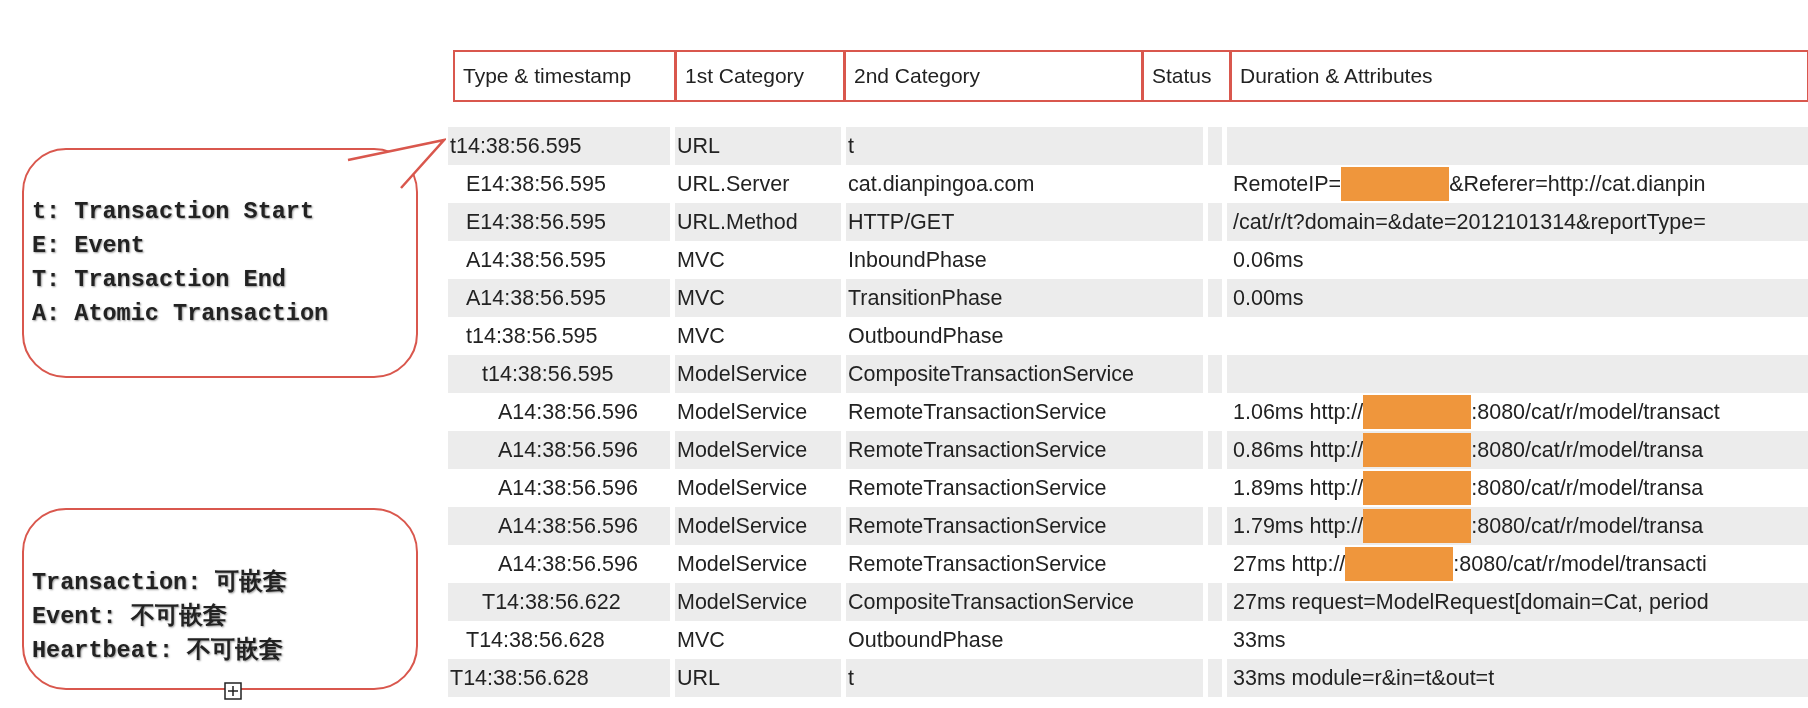 This screenshot has width=1808, height=708. I want to click on legend-line: Transaction: 可嵌套, so click(160, 582).